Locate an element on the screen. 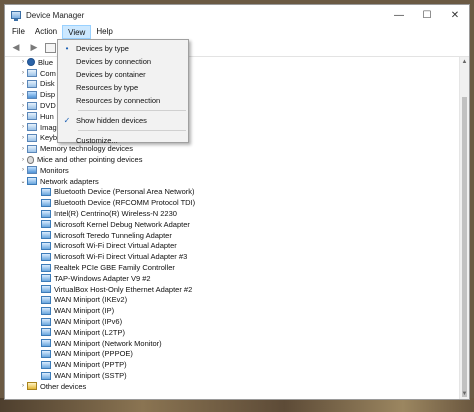 This screenshot has height=412, width=474. view-menu-item: Resources by type is located at coordinates (123, 87).